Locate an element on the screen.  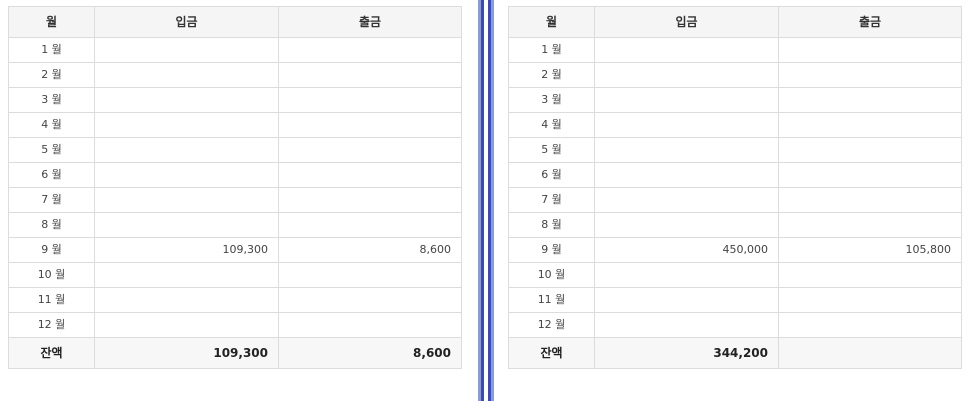
table-row: 9 월 450,000 105,800 is located at coordinates (735, 250).